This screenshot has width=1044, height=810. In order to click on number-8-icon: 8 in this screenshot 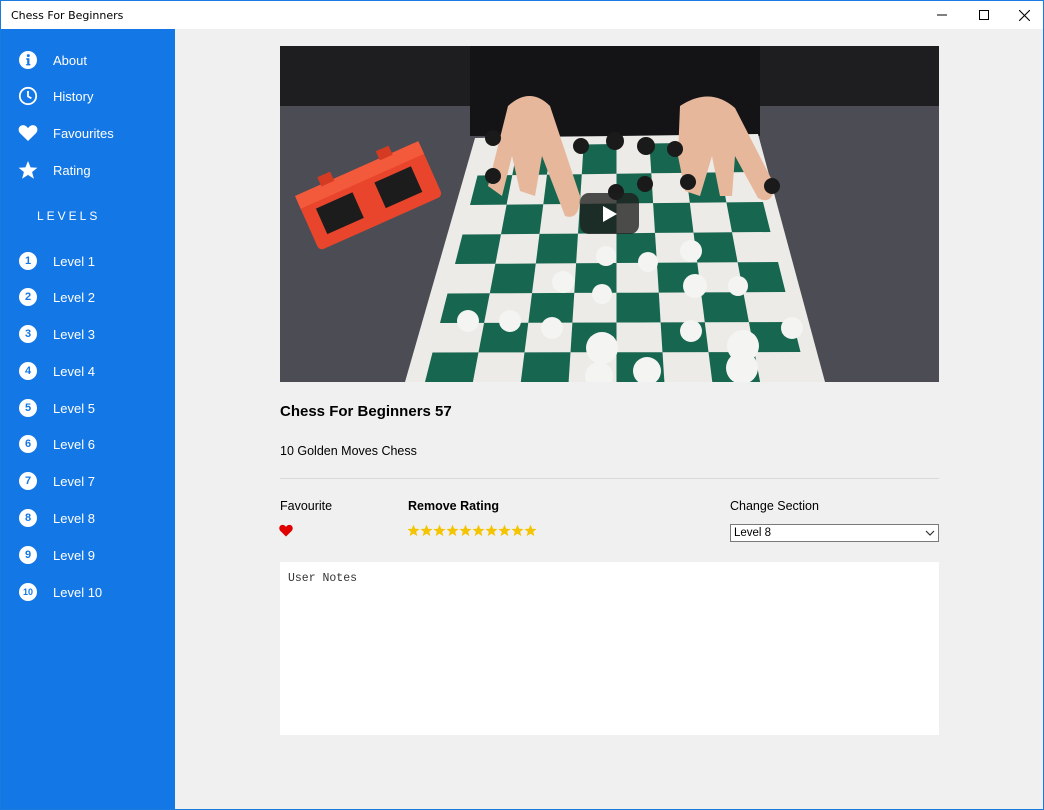, I will do `click(28, 518)`.